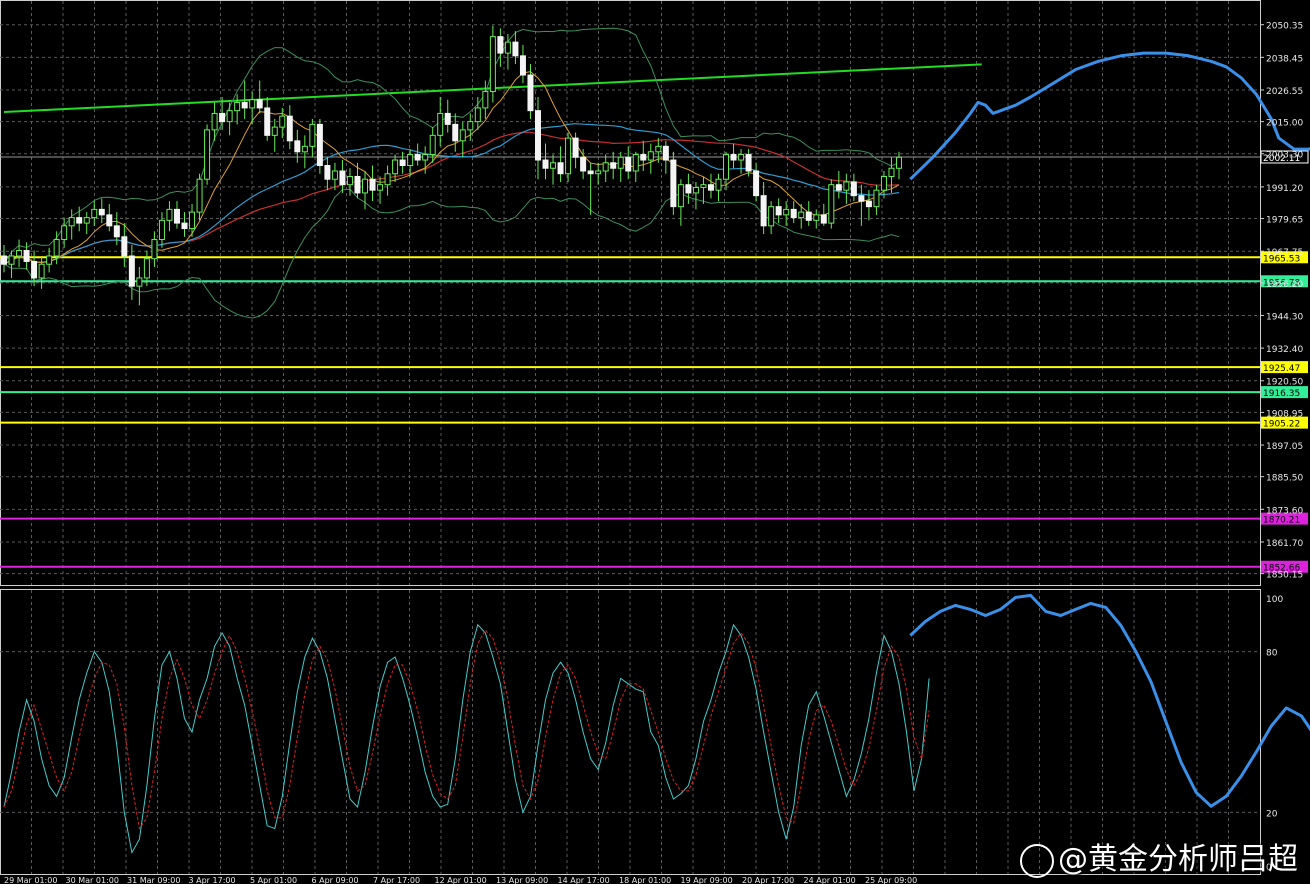 The image size is (1310, 884). What do you see at coordinates (1284, 447) in the screenshot?
I see `price-tick-label: 1897.05` at bounding box center [1284, 447].